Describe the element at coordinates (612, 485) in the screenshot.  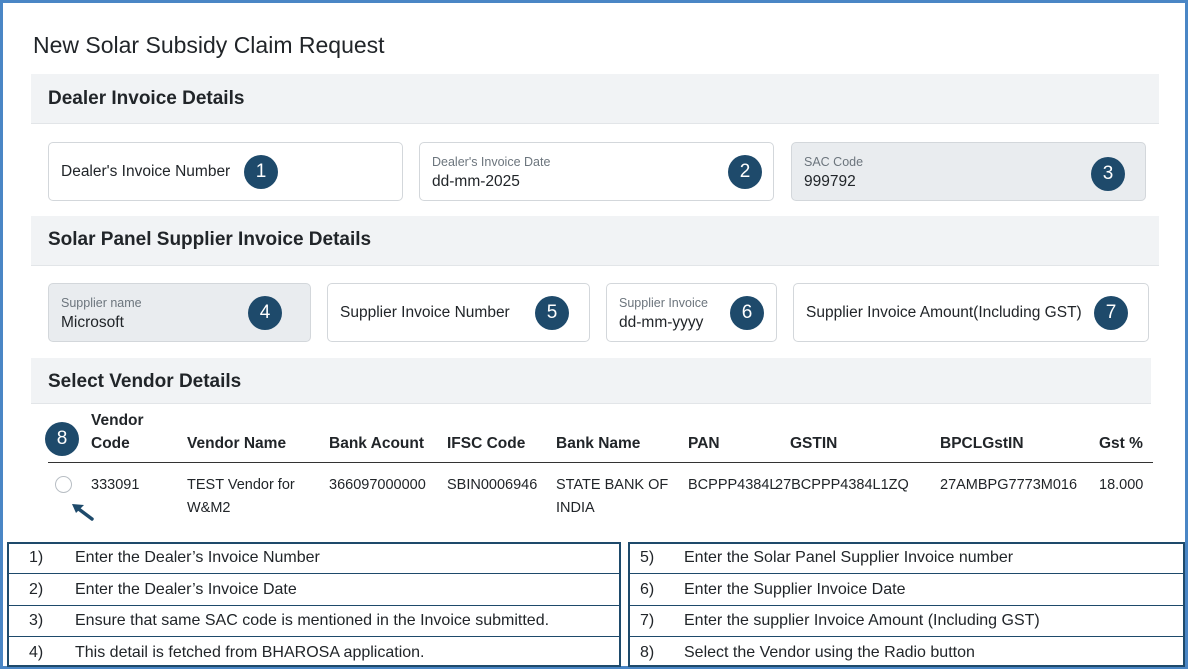
I see `cell-bank-name: STATE BANK OF` at that location.